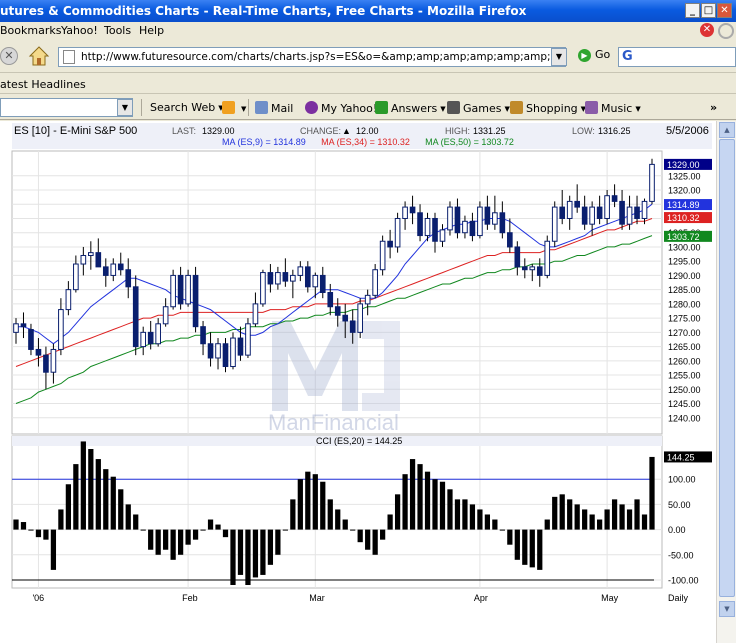  What do you see at coordinates (125, 107) in the screenshot?
I see `yahoo-search-dropdown: ▼` at bounding box center [125, 107].